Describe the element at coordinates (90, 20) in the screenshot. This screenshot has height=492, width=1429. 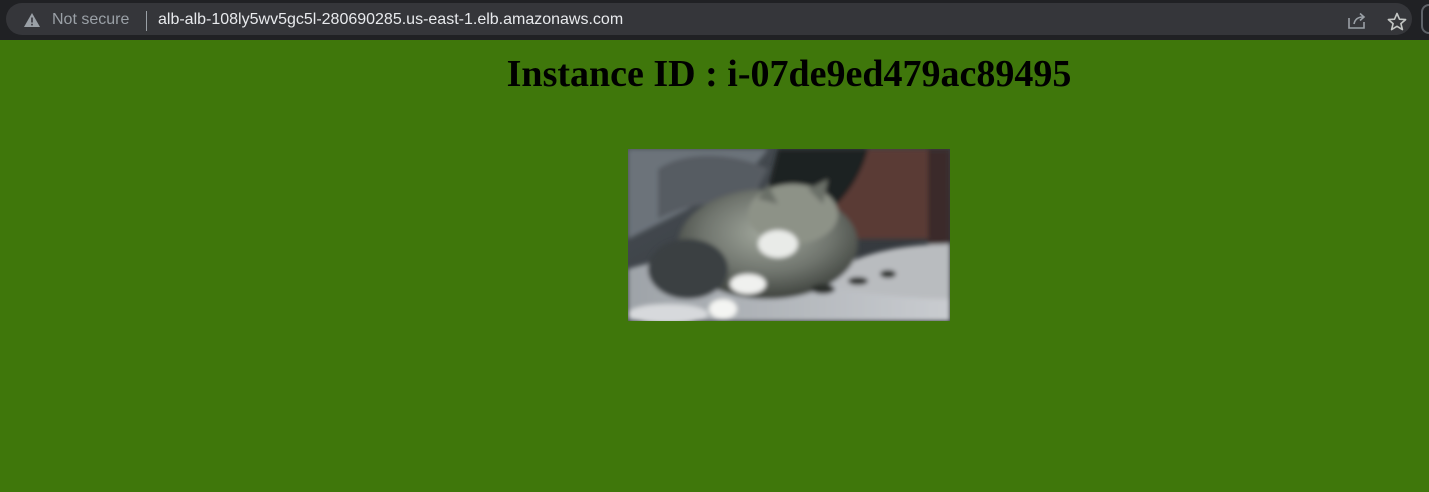
I see `security-status-label: Not secure` at that location.